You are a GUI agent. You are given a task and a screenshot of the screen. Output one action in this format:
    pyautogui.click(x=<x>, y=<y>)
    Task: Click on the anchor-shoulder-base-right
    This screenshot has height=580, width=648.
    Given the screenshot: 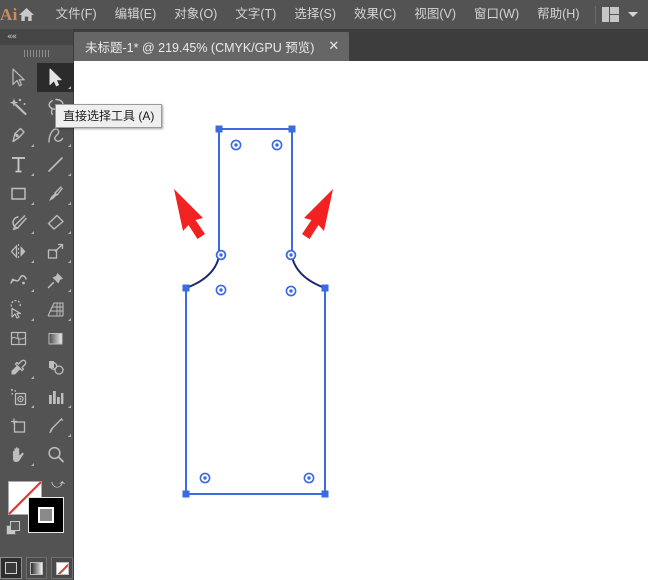 What is the action you would take?
    pyautogui.click(x=325, y=288)
    